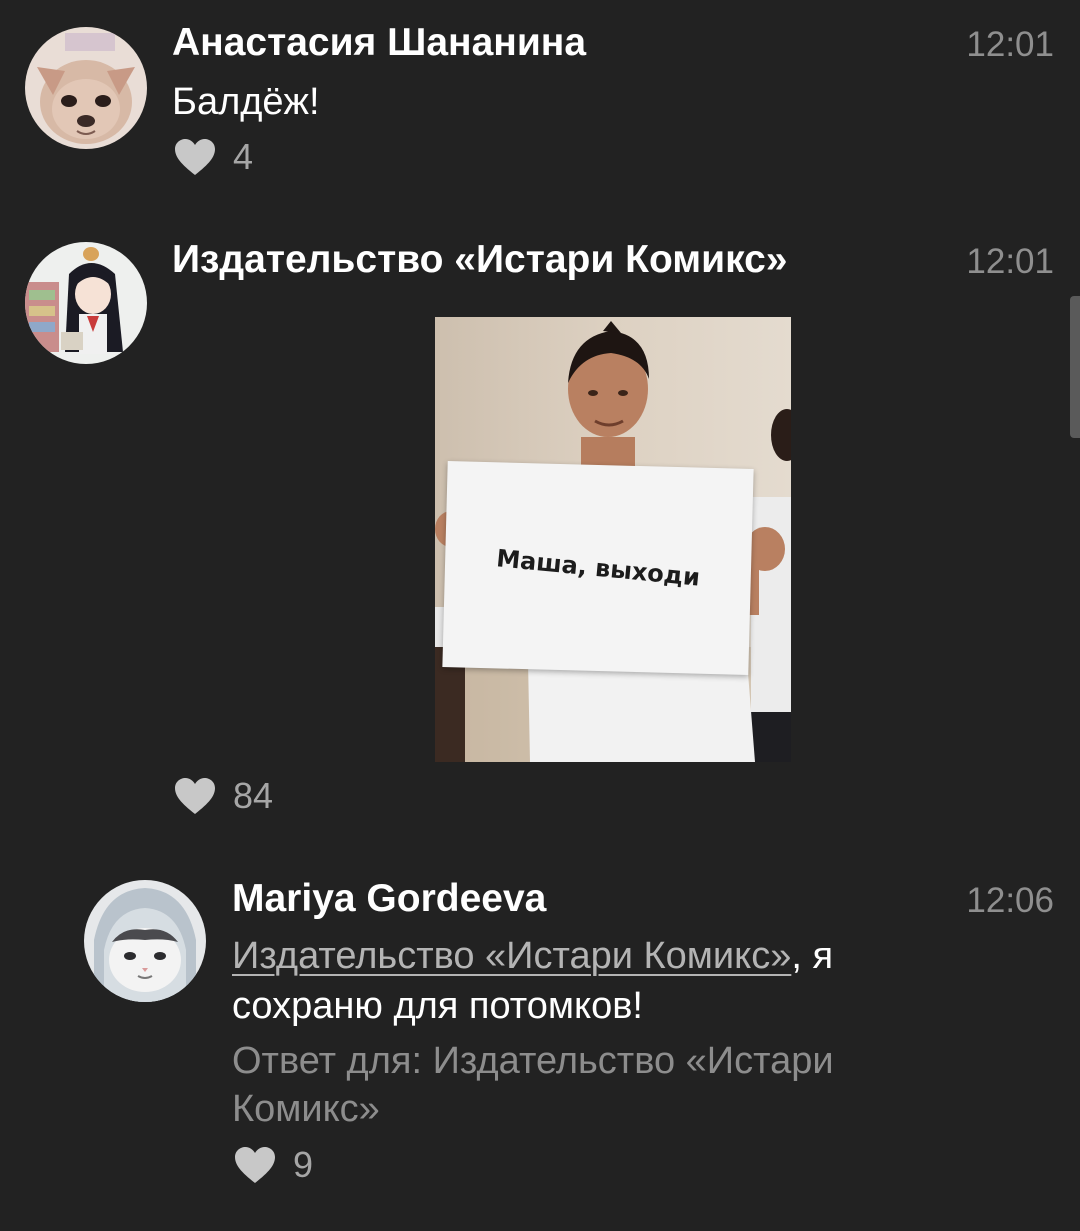  What do you see at coordinates (1010, 900) in the screenshot?
I see `comment-time: 12:06` at bounding box center [1010, 900].